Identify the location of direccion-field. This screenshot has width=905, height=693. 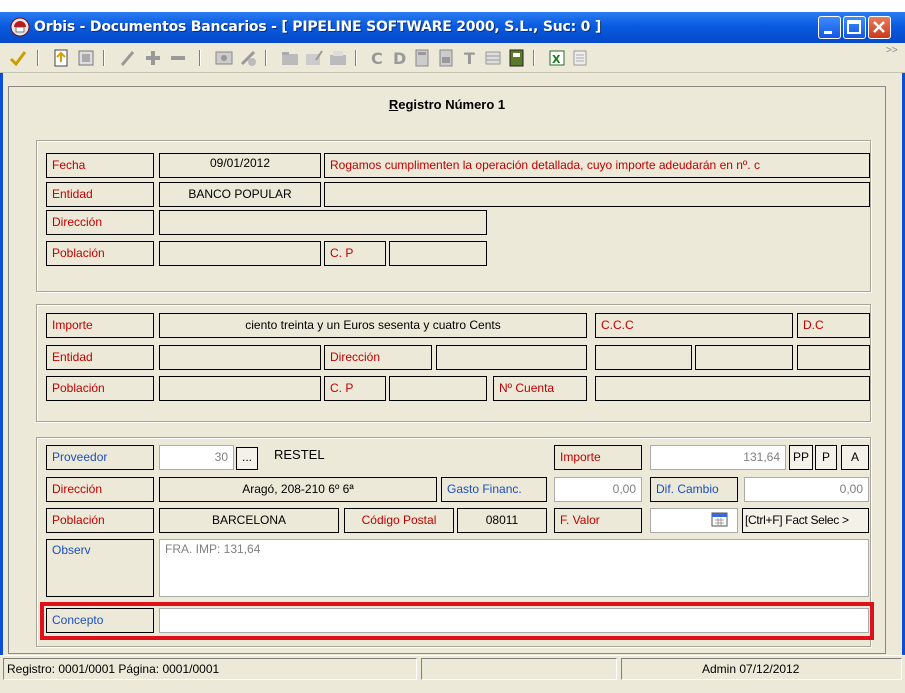
(323, 222).